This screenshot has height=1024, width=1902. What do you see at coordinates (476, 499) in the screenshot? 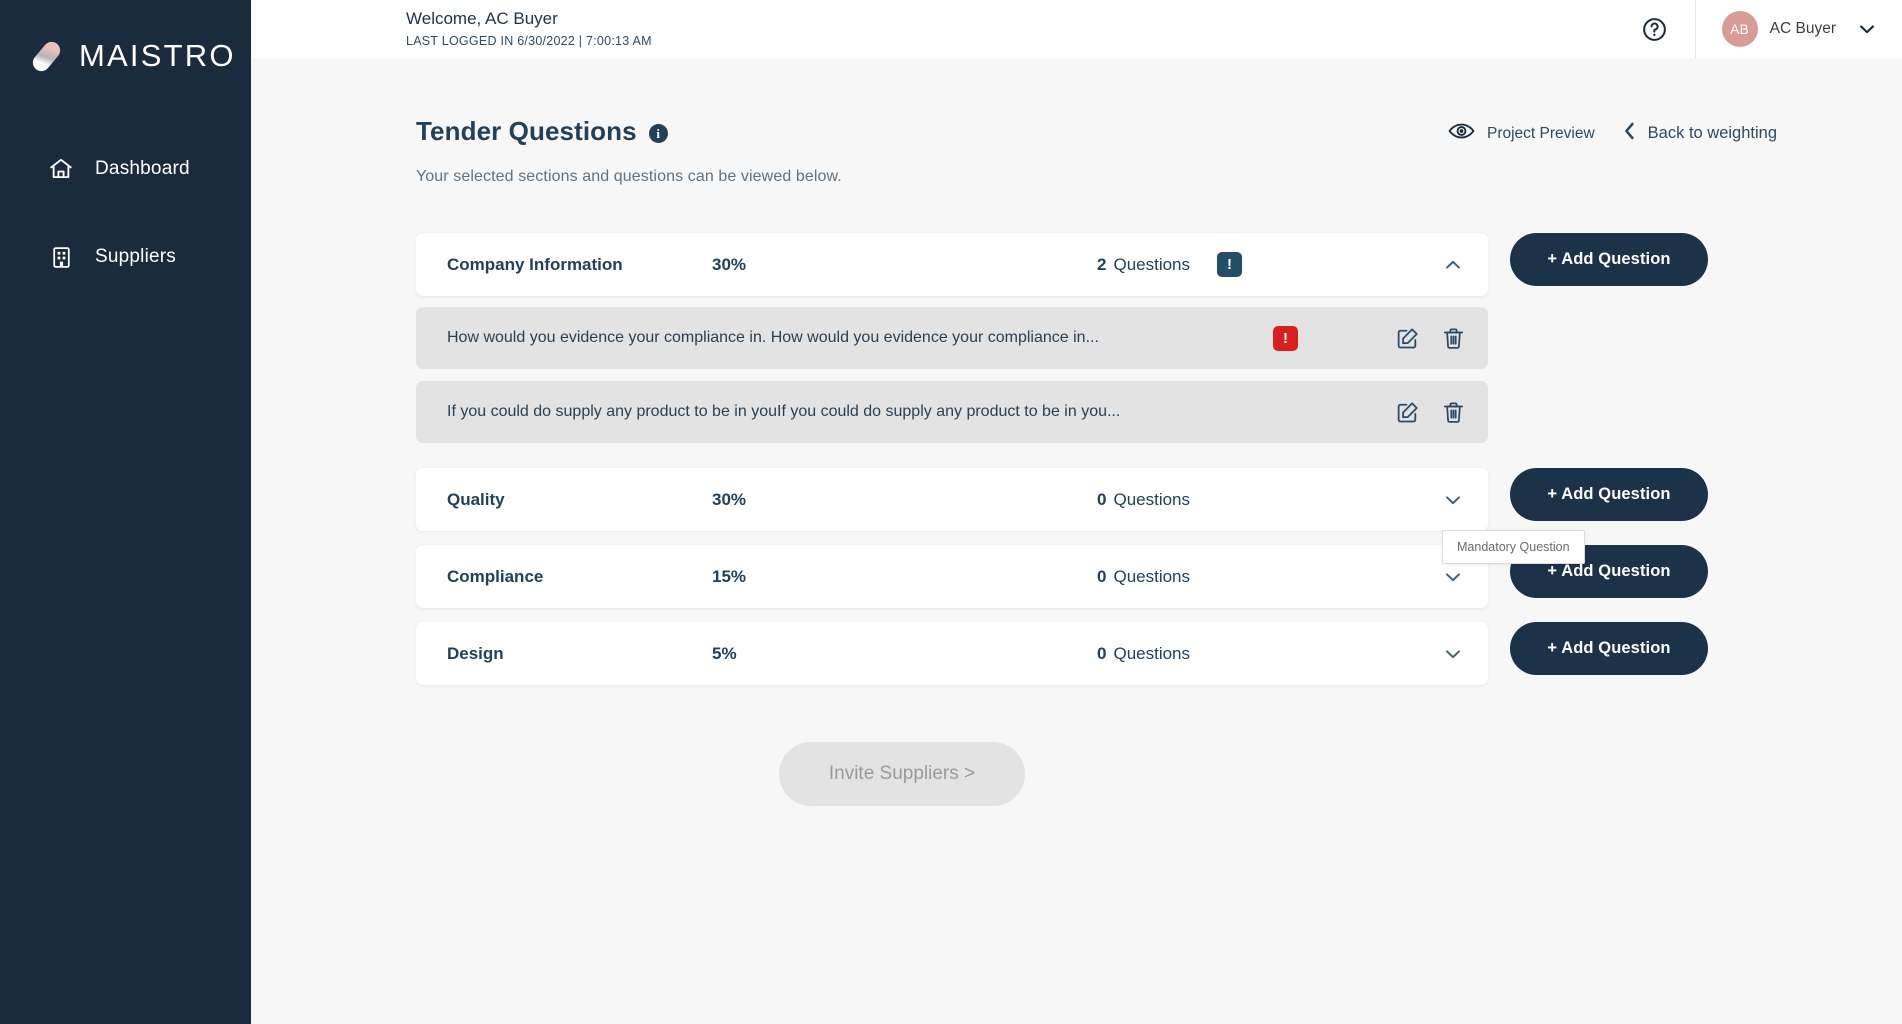
I see `section-name: Quality` at bounding box center [476, 499].